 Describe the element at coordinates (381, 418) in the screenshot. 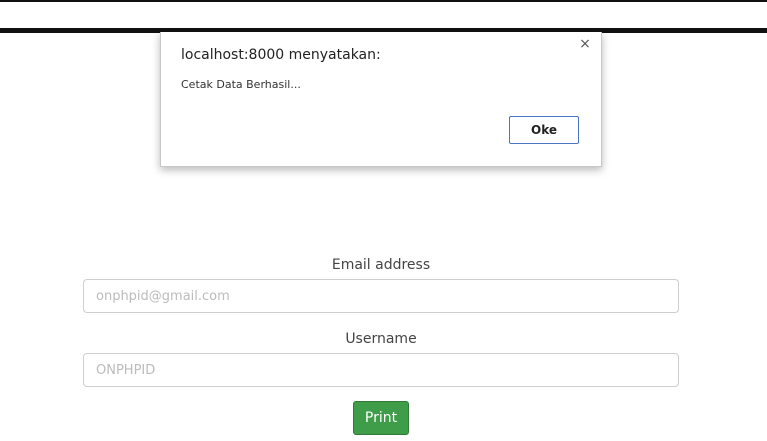

I see `print-button: Print` at that location.